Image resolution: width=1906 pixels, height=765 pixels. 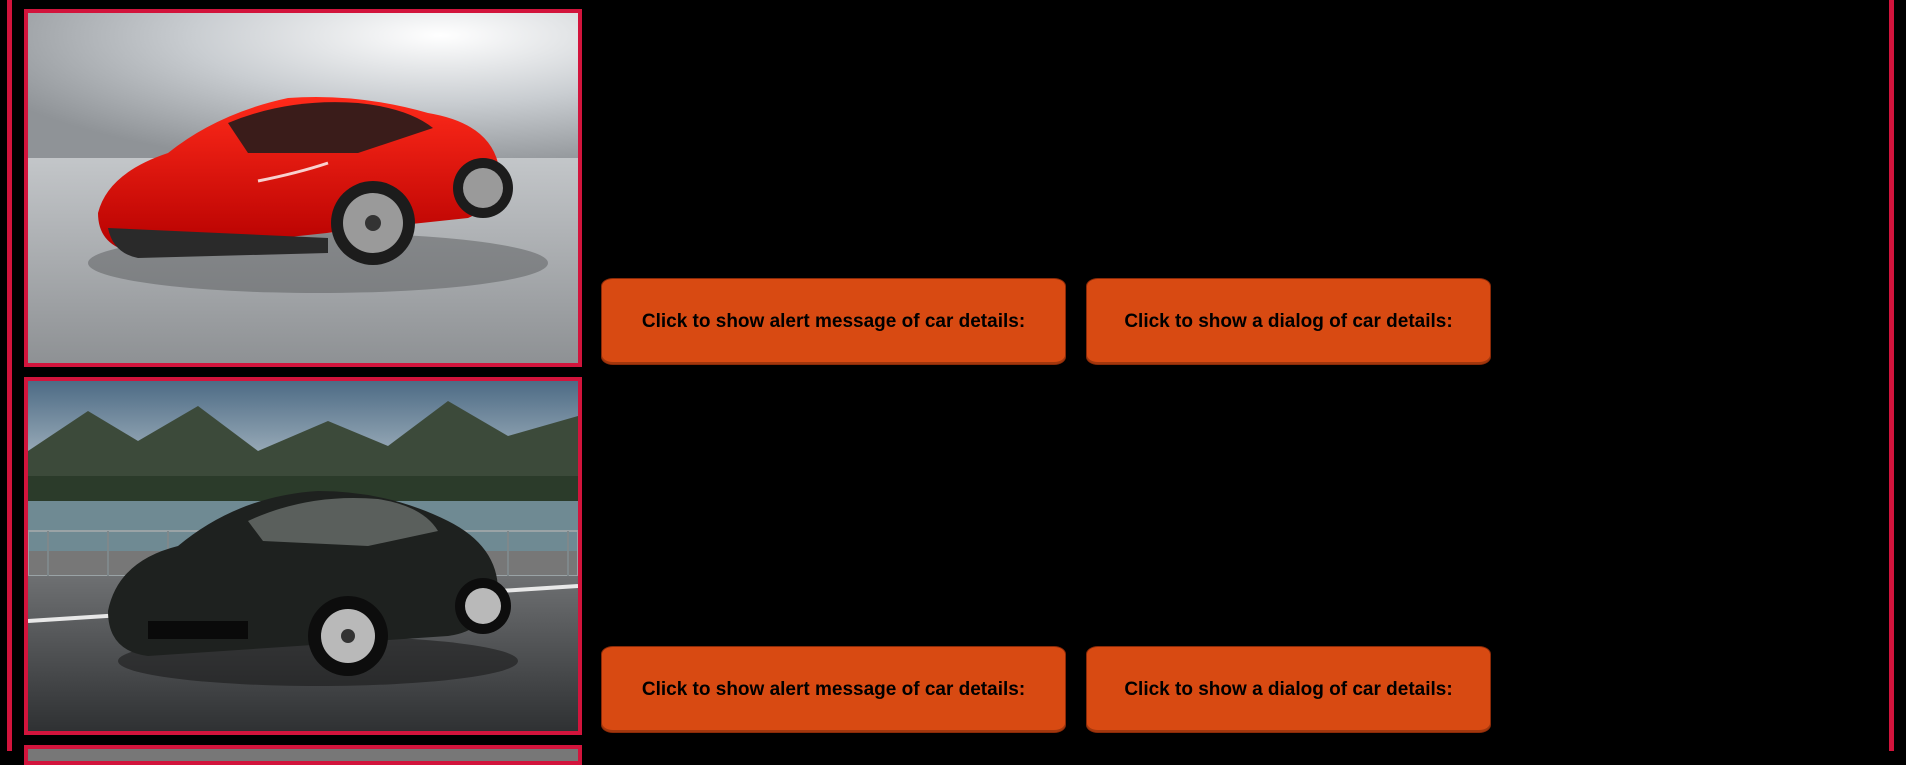 I want to click on red-sports-car-illustration, so click(x=303, y=188).